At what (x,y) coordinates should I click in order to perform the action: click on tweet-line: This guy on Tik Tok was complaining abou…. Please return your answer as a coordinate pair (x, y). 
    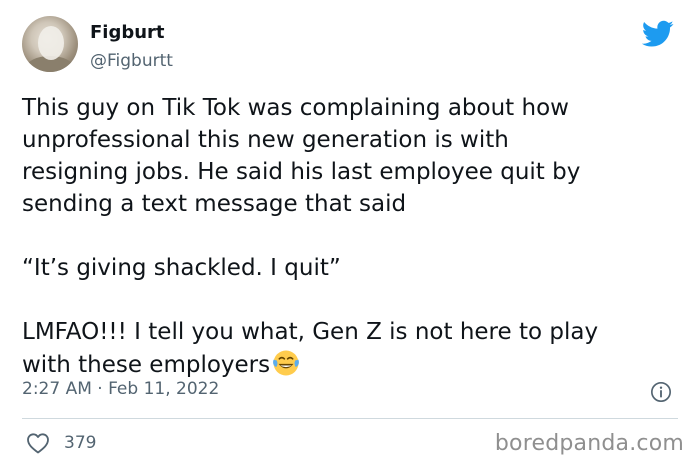
    Looking at the image, I should click on (295, 108).